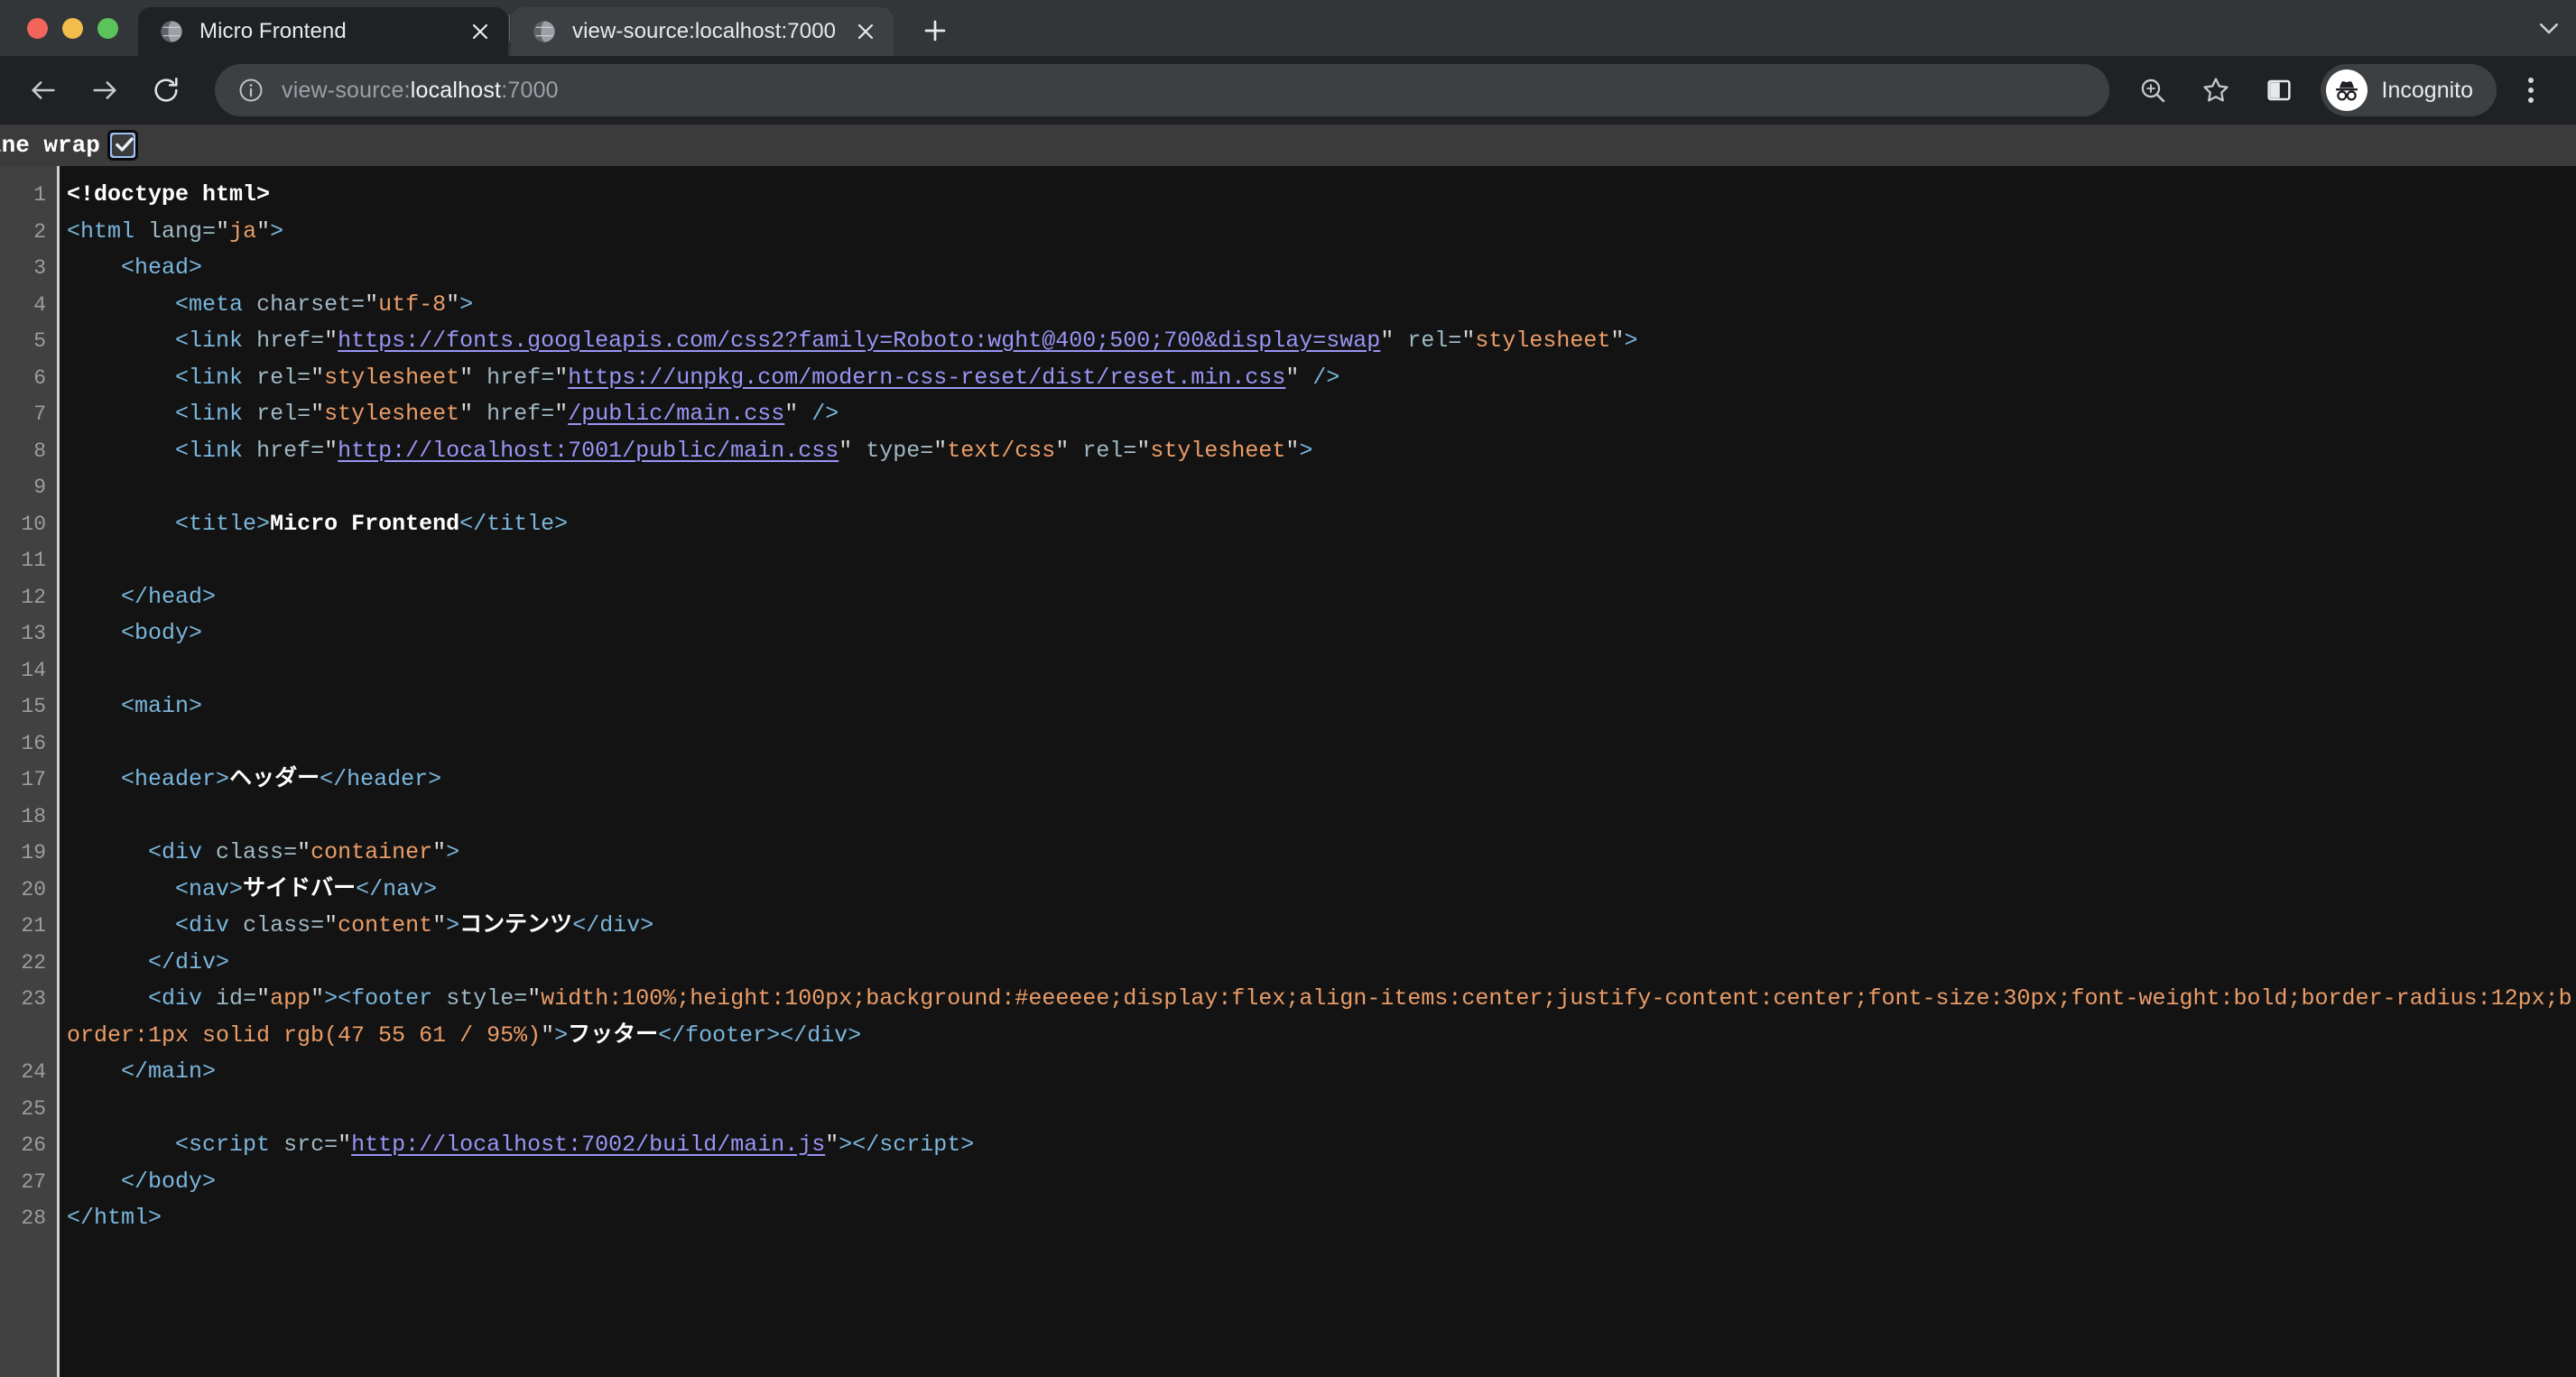 The width and height of the screenshot is (2576, 1377). What do you see at coordinates (2427, 90) in the screenshot?
I see `profile-label: Incognito` at bounding box center [2427, 90].